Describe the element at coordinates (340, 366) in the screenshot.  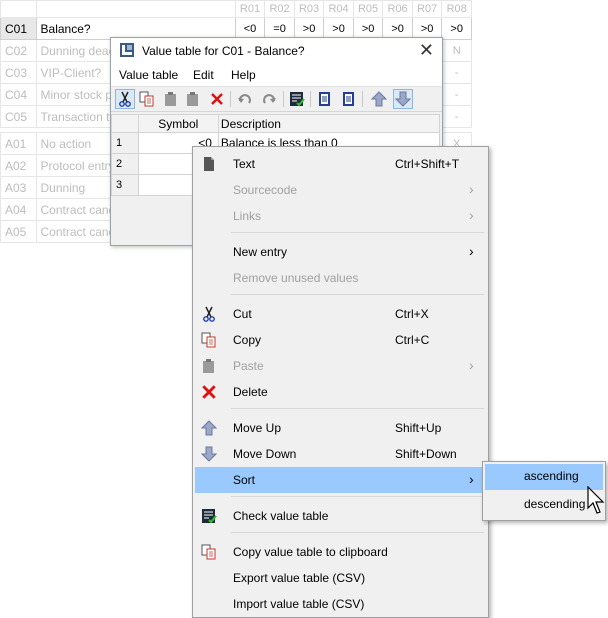
I see `menu-item-paste: Paste ›` at that location.